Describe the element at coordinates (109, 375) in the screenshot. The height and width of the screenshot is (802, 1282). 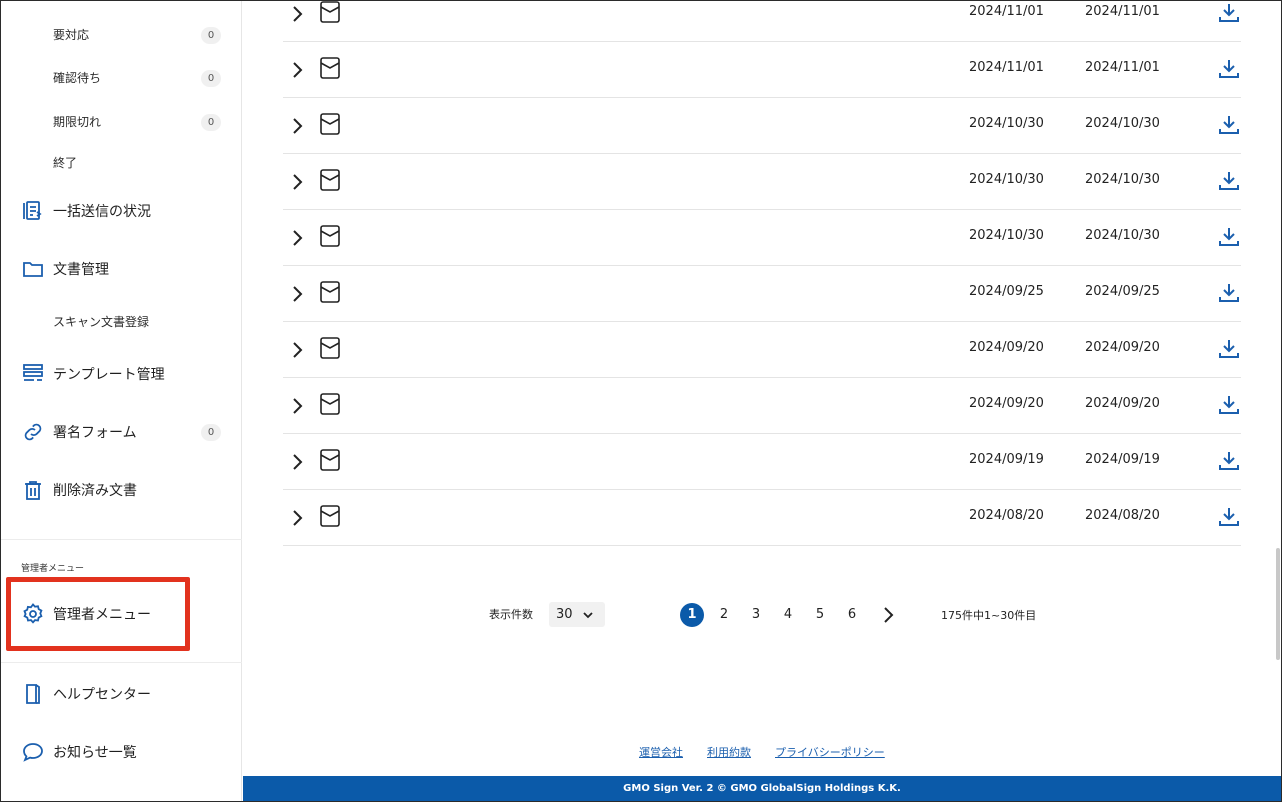
I see `sidebar-item-label: テンプレート管理` at that location.